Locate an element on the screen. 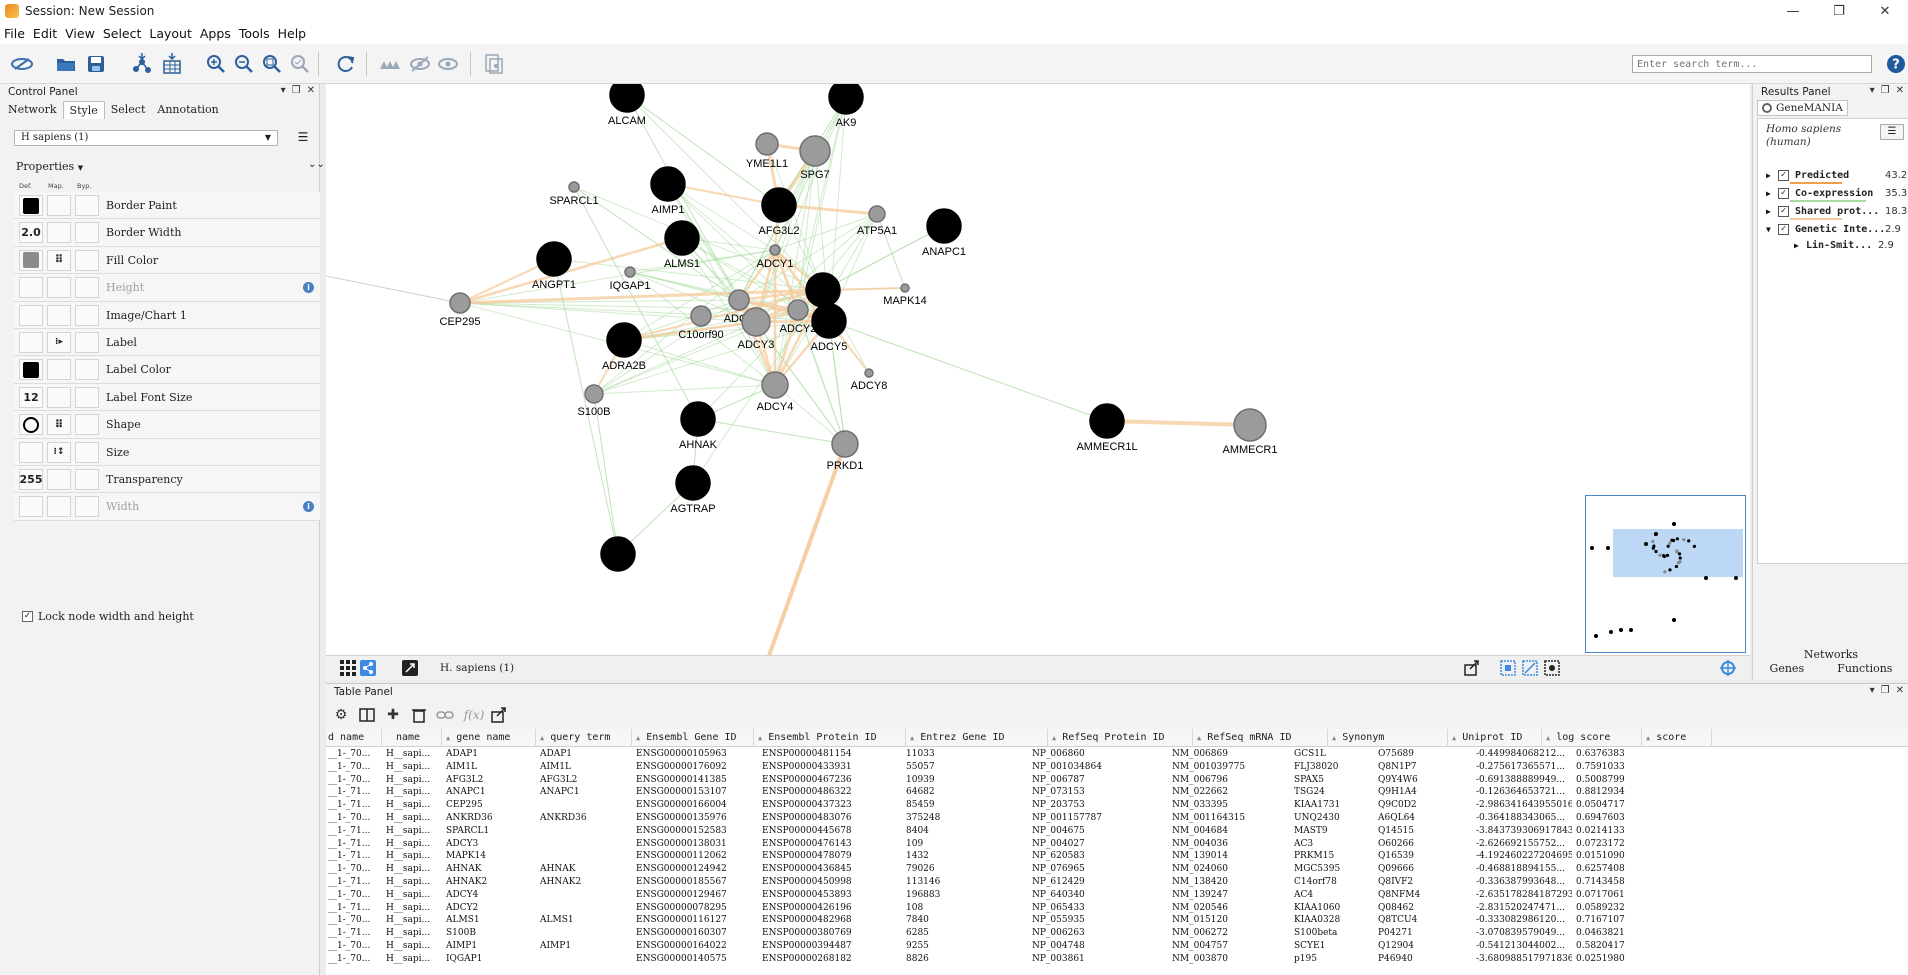  menu-edit: Edit is located at coordinates (45, 33).